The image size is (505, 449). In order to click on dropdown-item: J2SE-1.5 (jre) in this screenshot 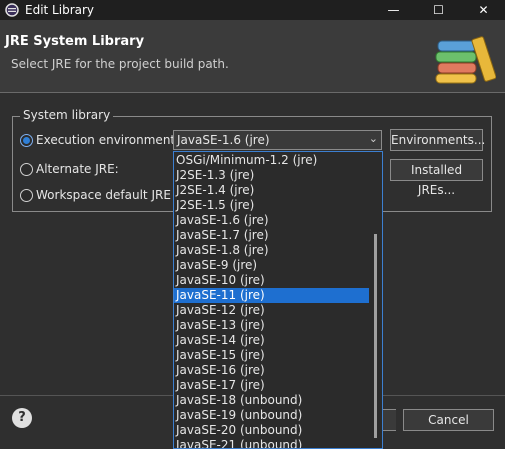, I will do `click(271, 205)`.